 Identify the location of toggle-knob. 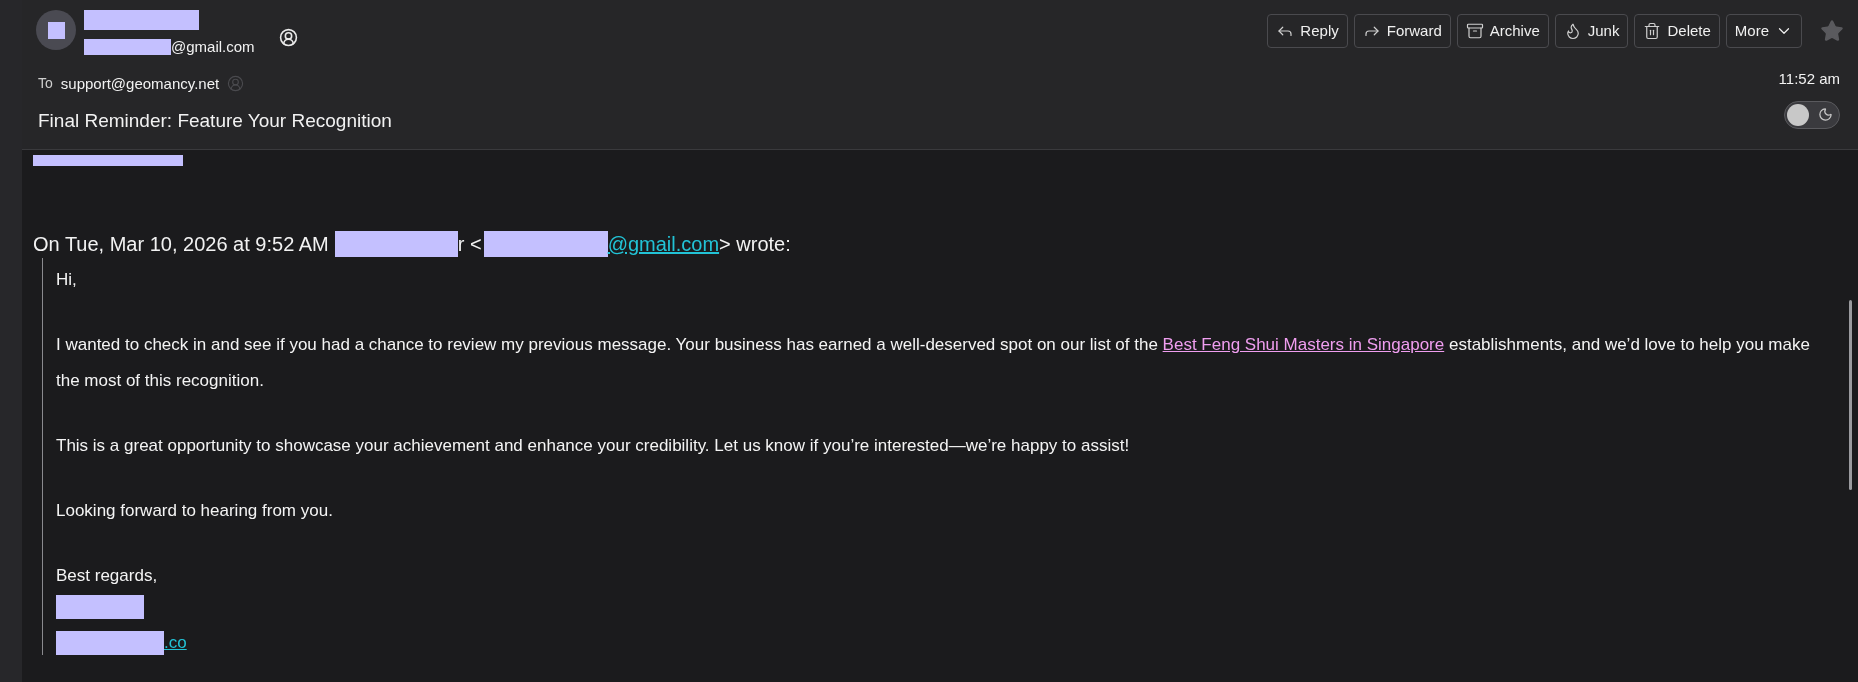
(1798, 114).